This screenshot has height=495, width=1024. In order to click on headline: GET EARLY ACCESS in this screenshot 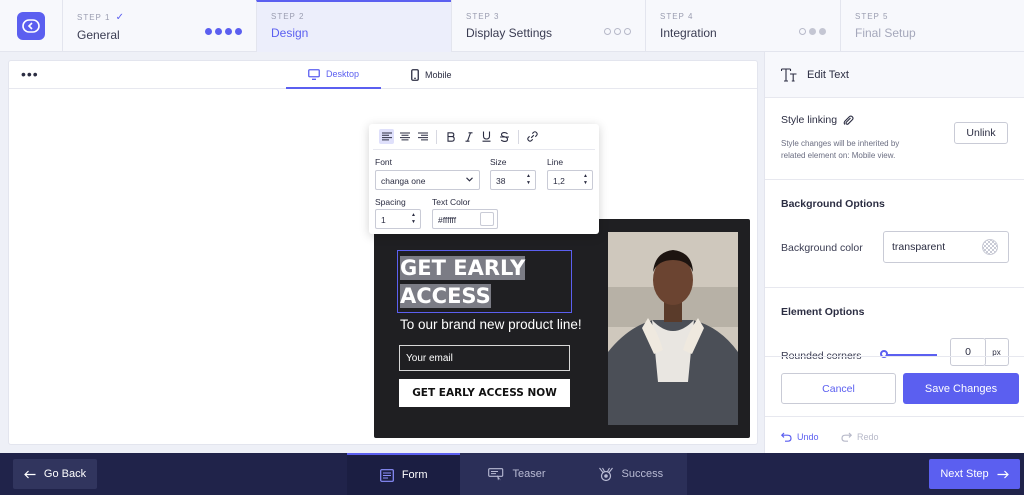, I will do `click(484, 282)`.